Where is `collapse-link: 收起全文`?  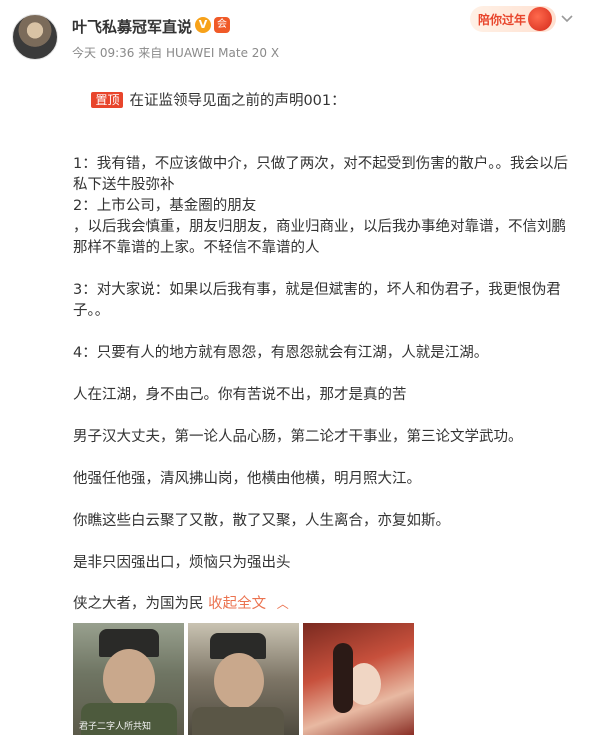
collapse-link: 收起全文 is located at coordinates (237, 604).